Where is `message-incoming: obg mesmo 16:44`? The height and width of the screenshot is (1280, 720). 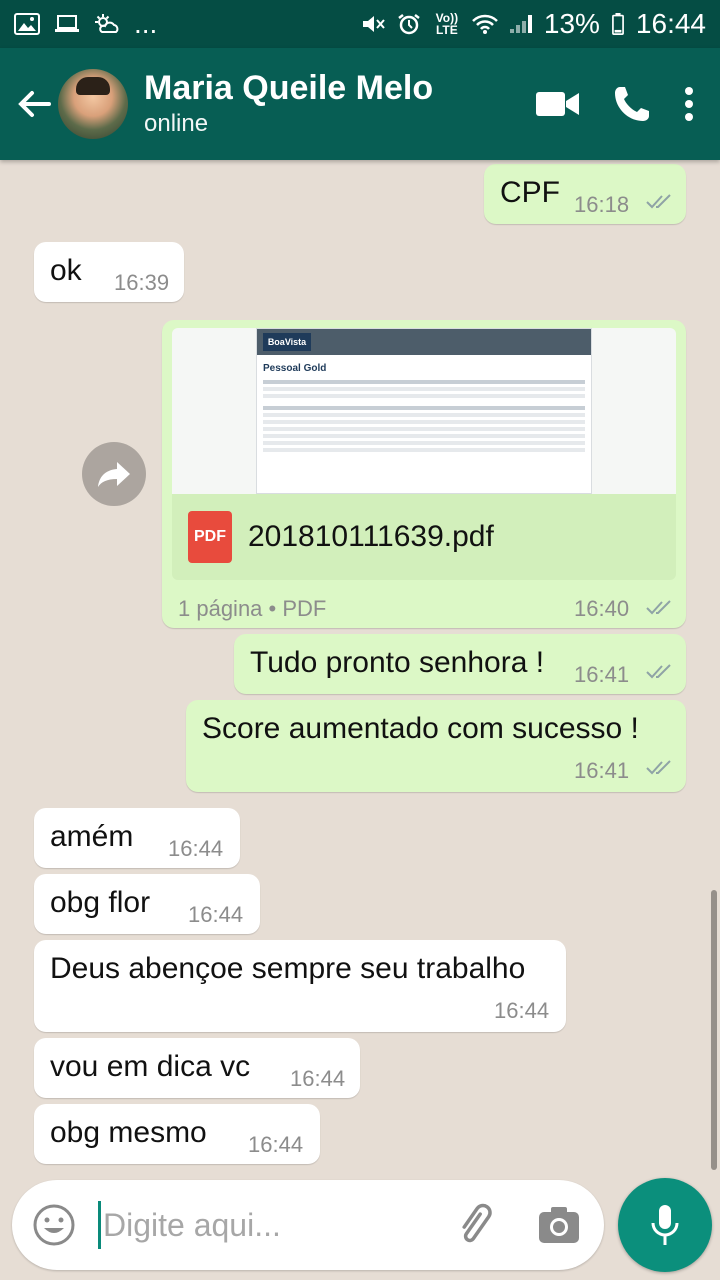 message-incoming: obg mesmo 16:44 is located at coordinates (177, 1134).